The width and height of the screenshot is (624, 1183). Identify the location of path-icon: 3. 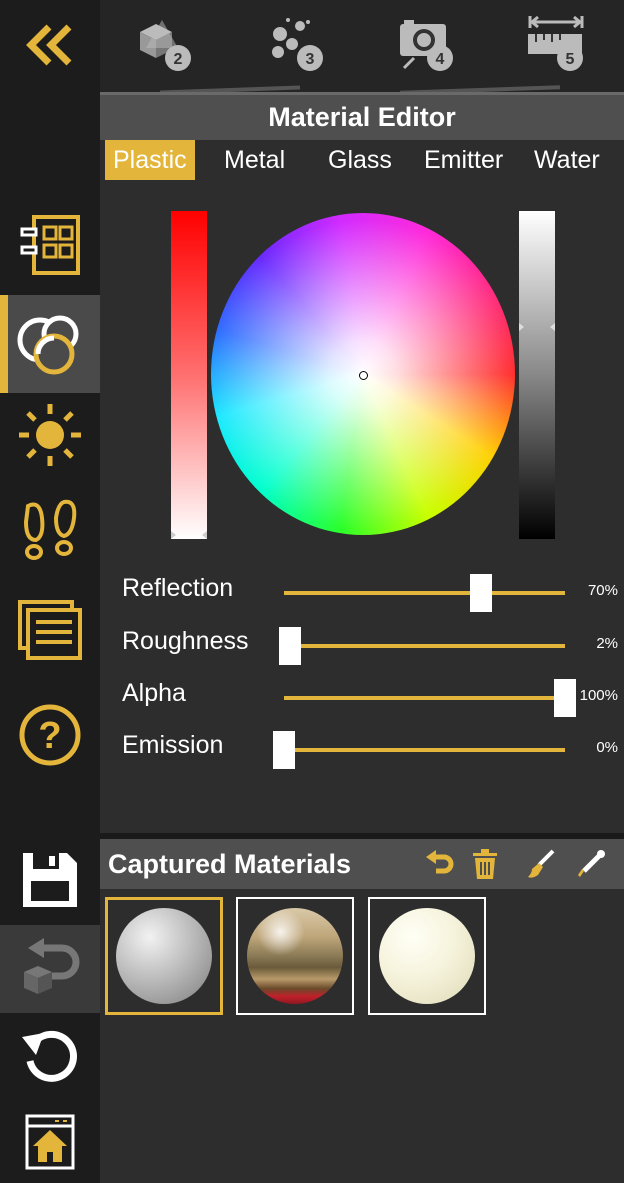
(297, 44).